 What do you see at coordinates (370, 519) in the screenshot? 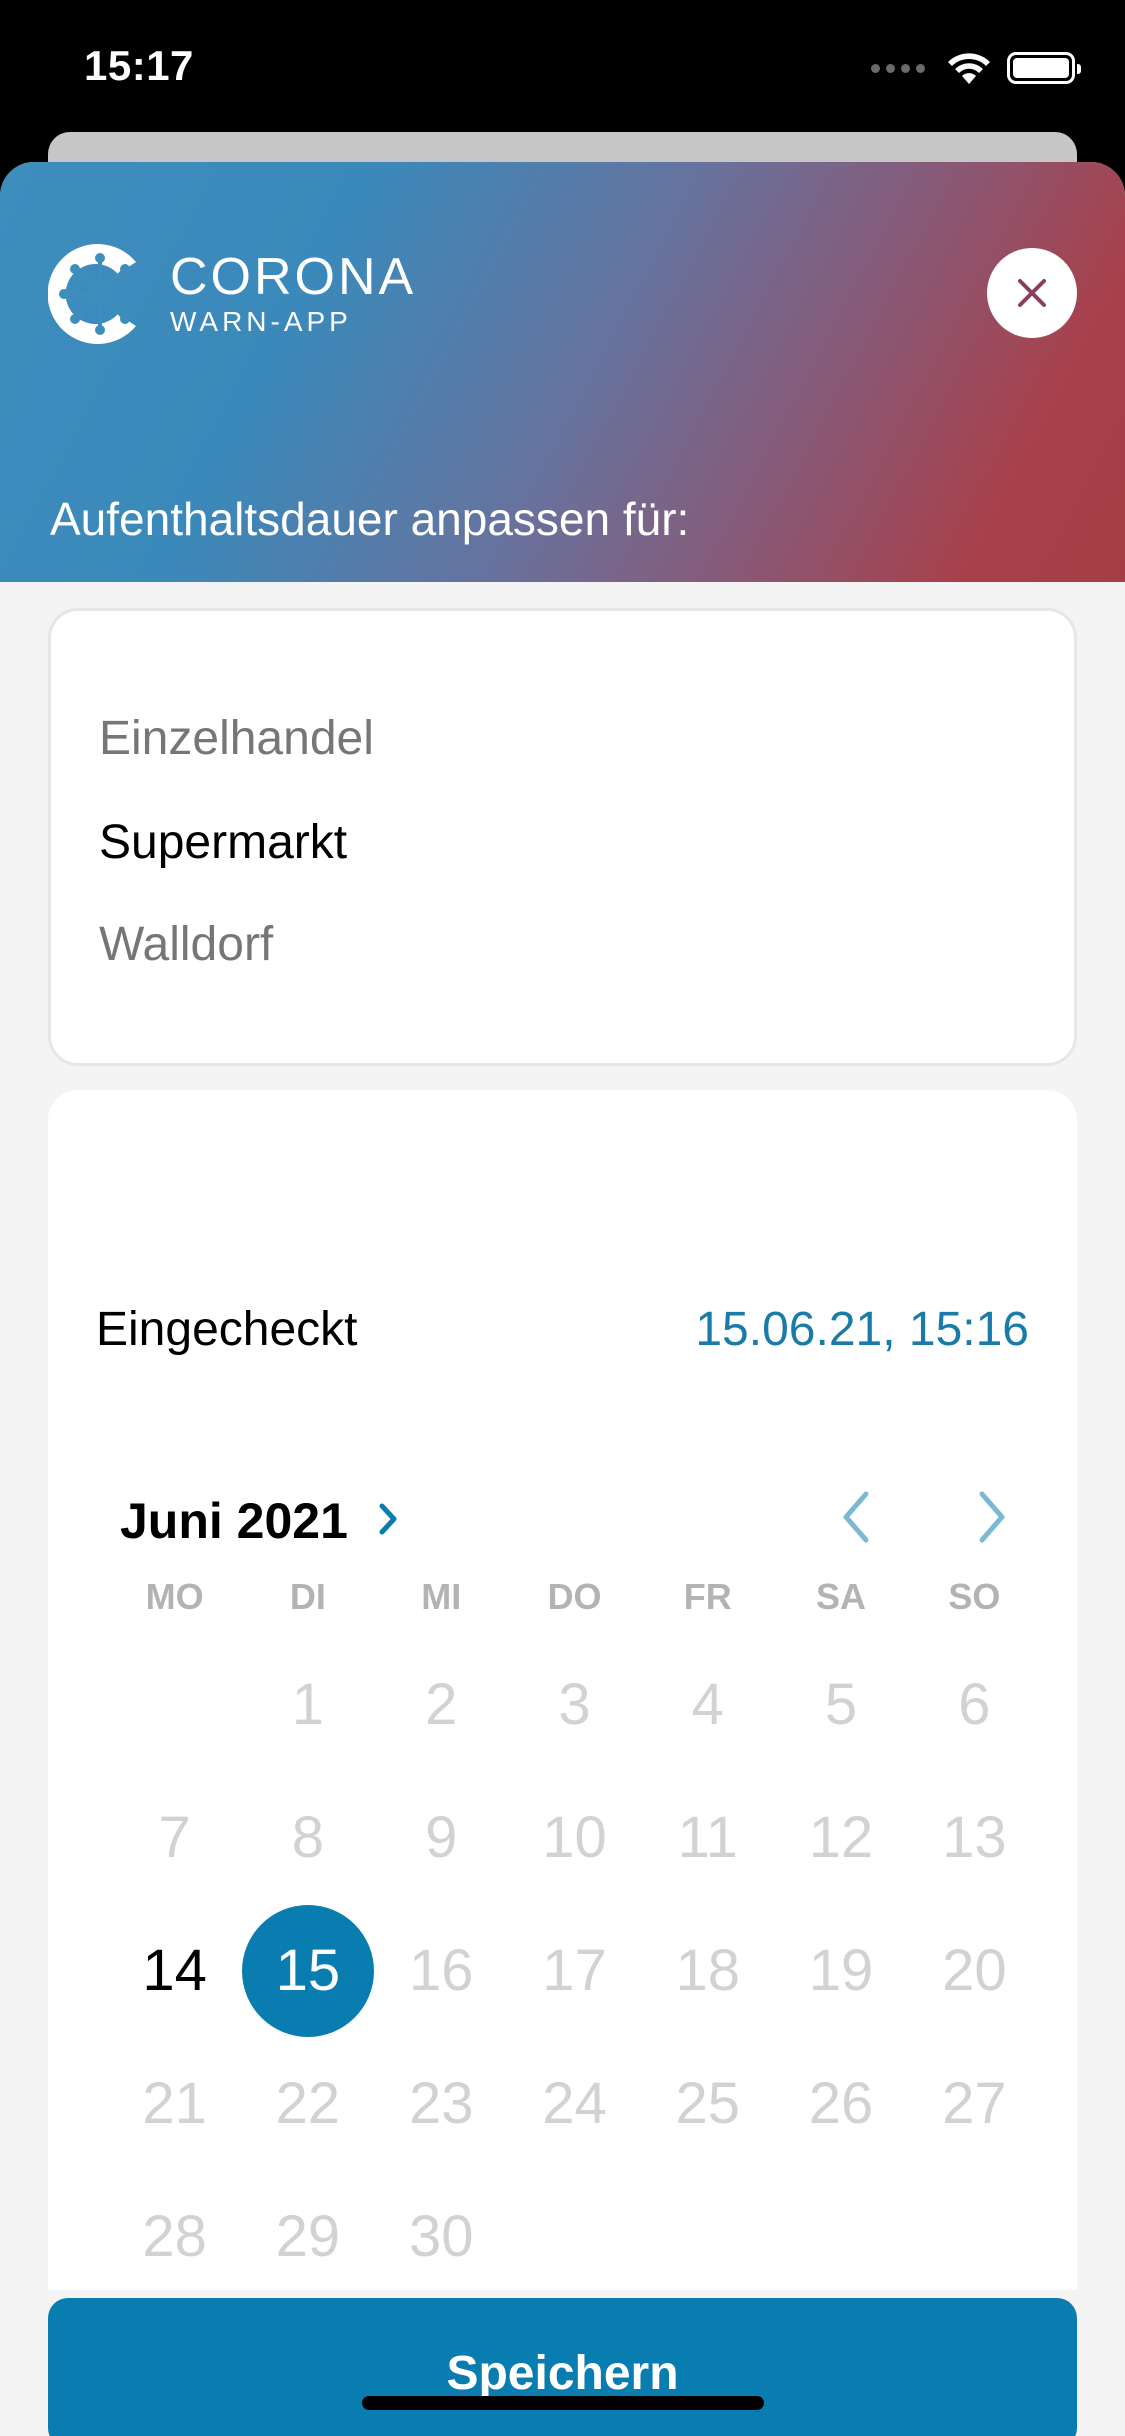
I see `page-title: Aufenthaltsdauer anpassen für:` at bounding box center [370, 519].